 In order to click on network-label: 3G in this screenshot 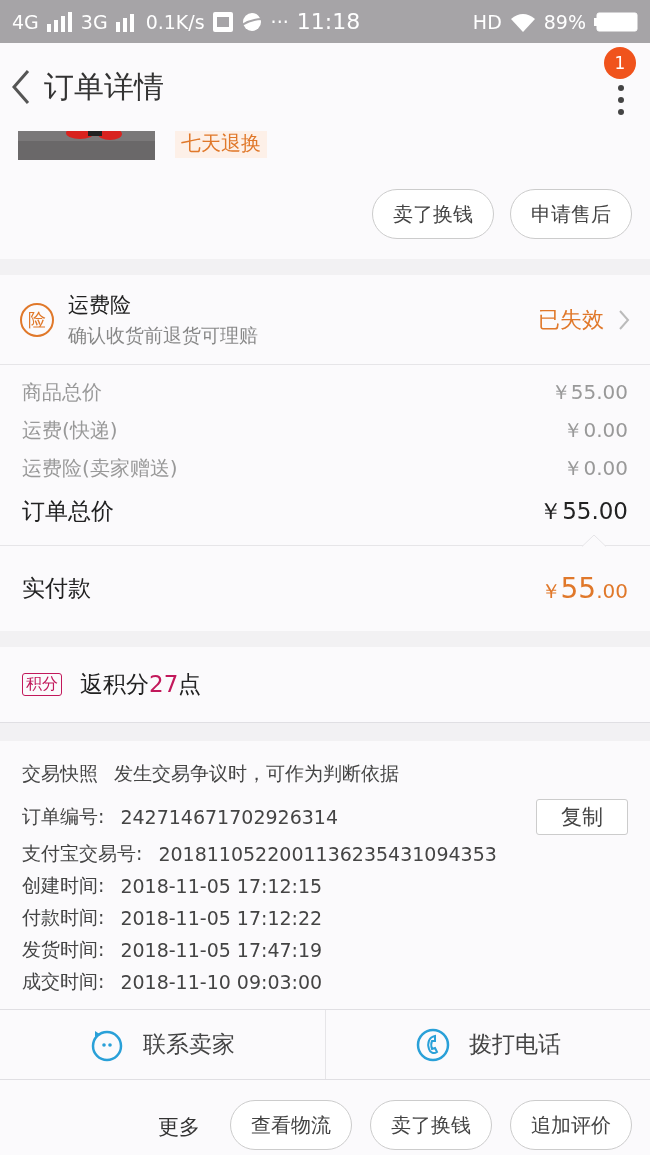, I will do `click(94, 21)`.